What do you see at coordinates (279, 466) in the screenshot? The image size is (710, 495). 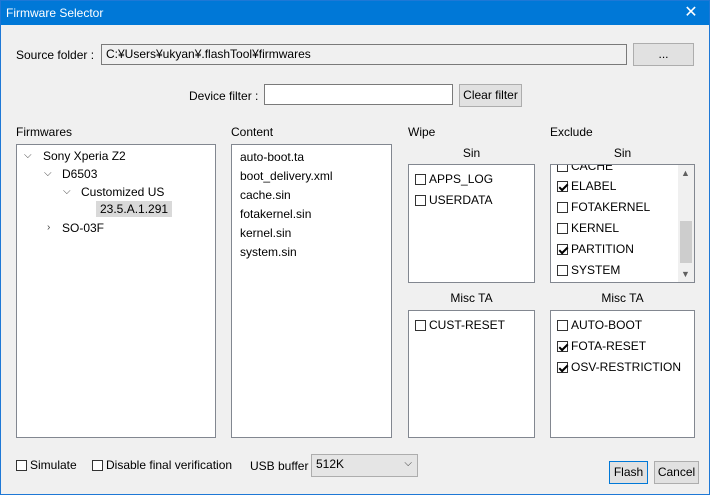 I see `usb-buffer-label: USB buffer` at bounding box center [279, 466].